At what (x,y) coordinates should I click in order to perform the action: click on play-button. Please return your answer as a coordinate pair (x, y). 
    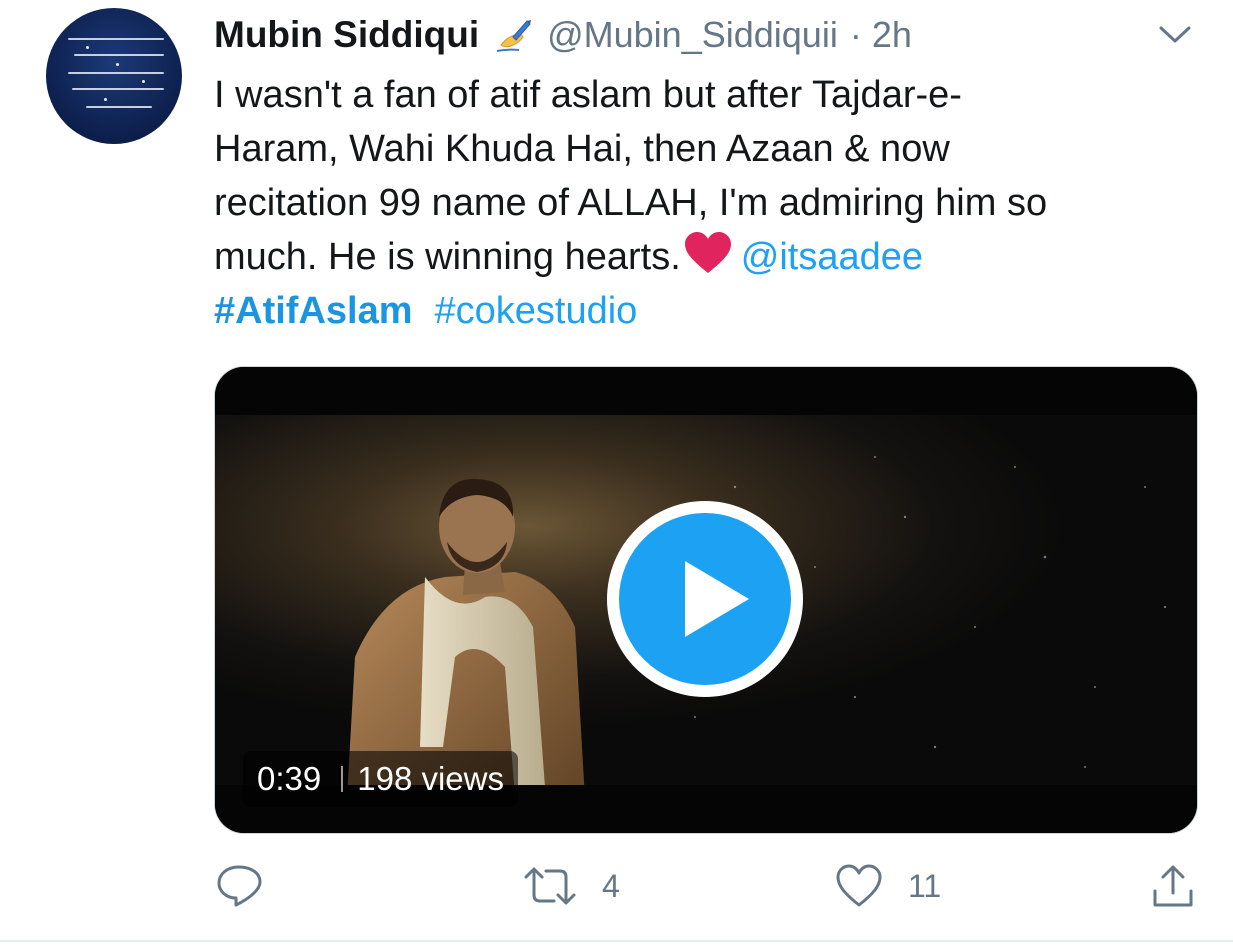
    Looking at the image, I should click on (705, 599).